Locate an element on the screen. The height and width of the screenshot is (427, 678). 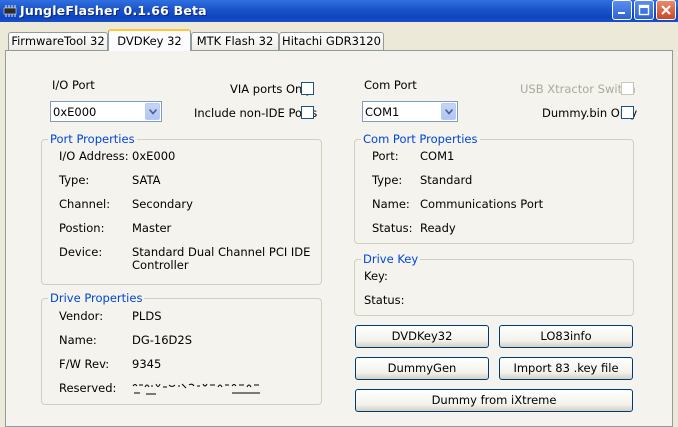
dummygen-button: DummyGen is located at coordinates (422, 368).